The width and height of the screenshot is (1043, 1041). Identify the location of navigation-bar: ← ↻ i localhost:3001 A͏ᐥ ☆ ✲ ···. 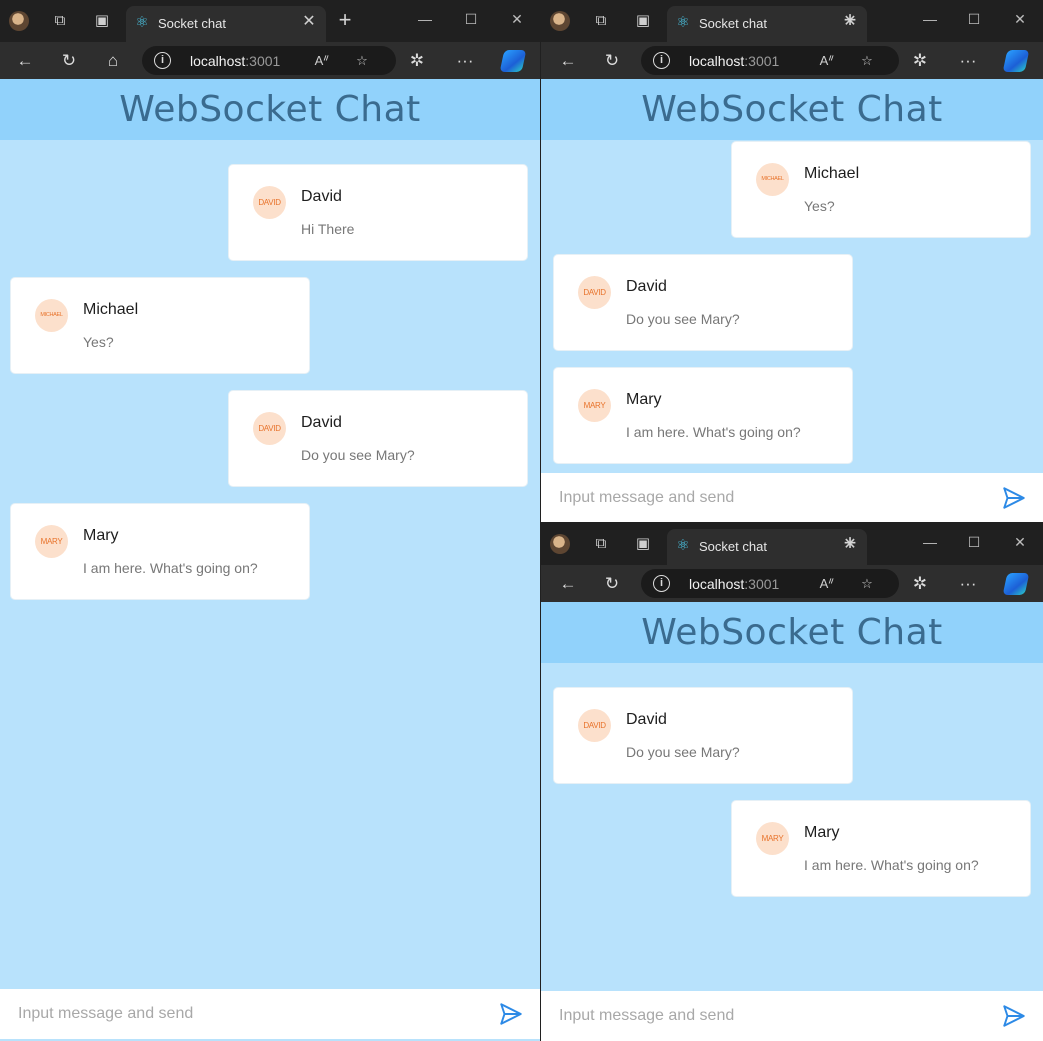
(792, 60).